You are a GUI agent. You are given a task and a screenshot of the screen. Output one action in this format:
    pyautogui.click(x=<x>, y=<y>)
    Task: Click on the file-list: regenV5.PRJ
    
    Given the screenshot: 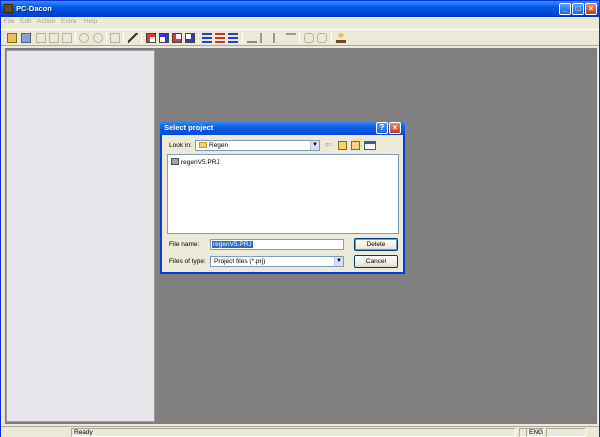 What is the action you would take?
    pyautogui.click(x=283, y=194)
    